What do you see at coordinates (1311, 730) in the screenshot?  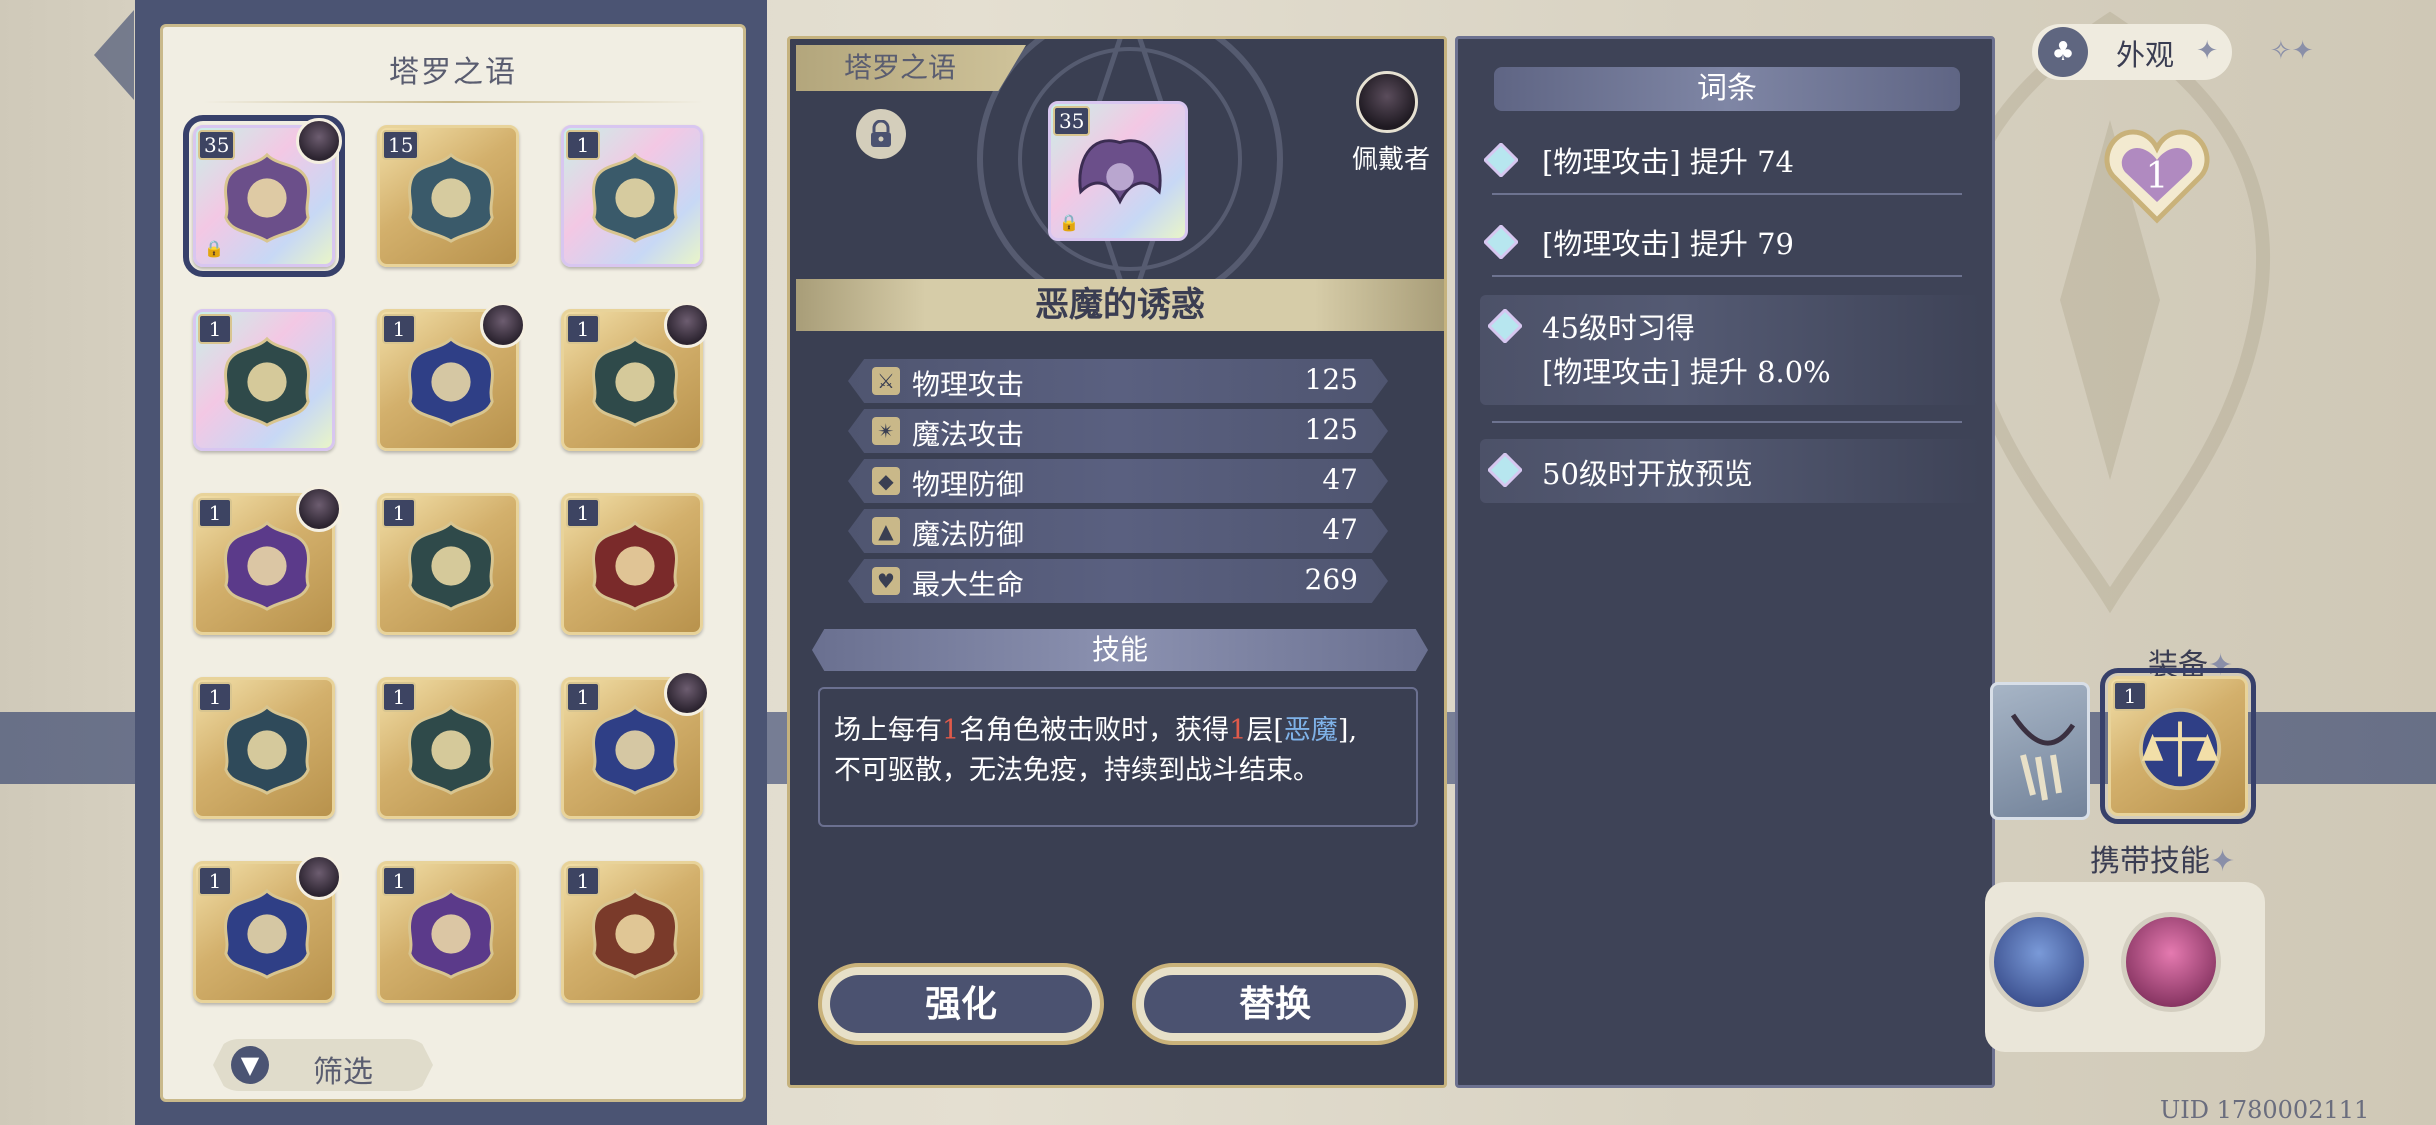 I see `skill-keyword-link: 恶魔` at bounding box center [1311, 730].